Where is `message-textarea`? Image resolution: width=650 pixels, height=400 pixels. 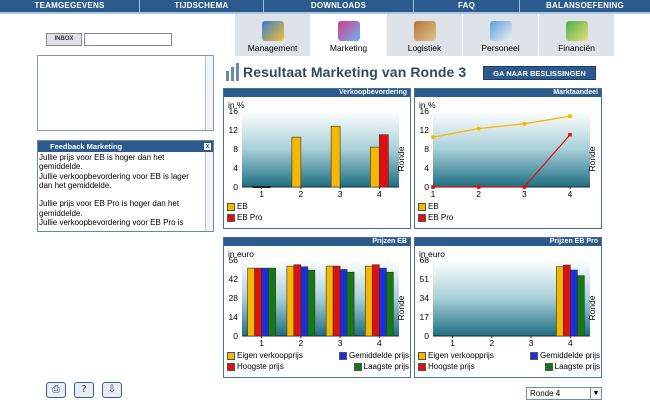
message-textarea is located at coordinates (125, 93).